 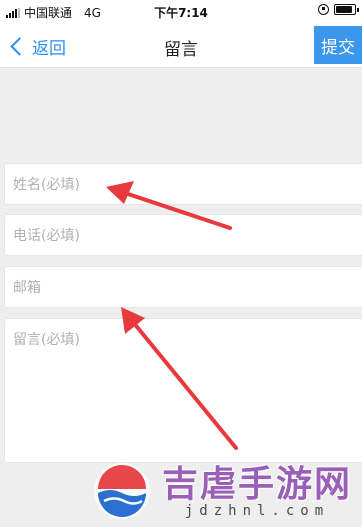 I want to click on email-field: 邮箱, so click(x=183, y=287).